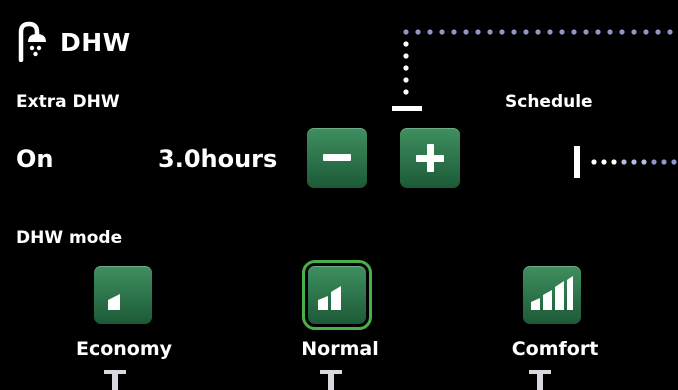 Image resolution: width=678 pixels, height=390 pixels. What do you see at coordinates (114, 302) in the screenshot?
I see `level-1-icon` at bounding box center [114, 302].